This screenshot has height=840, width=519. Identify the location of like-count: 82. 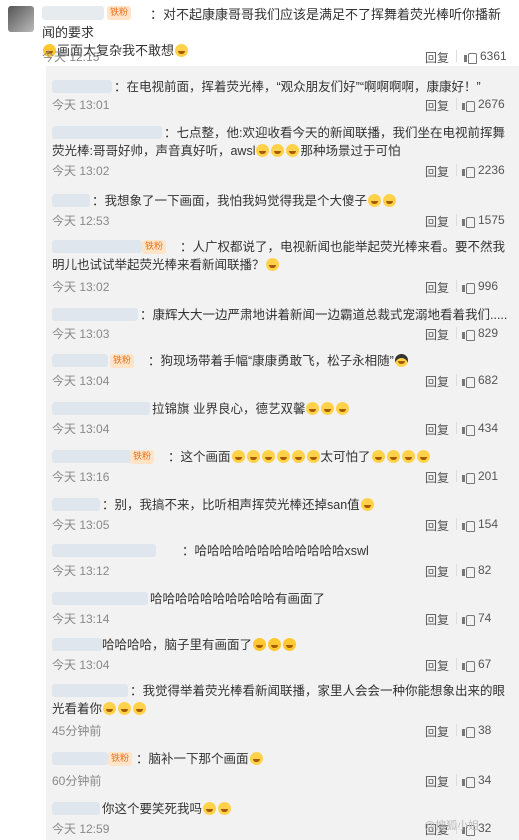
(485, 570).